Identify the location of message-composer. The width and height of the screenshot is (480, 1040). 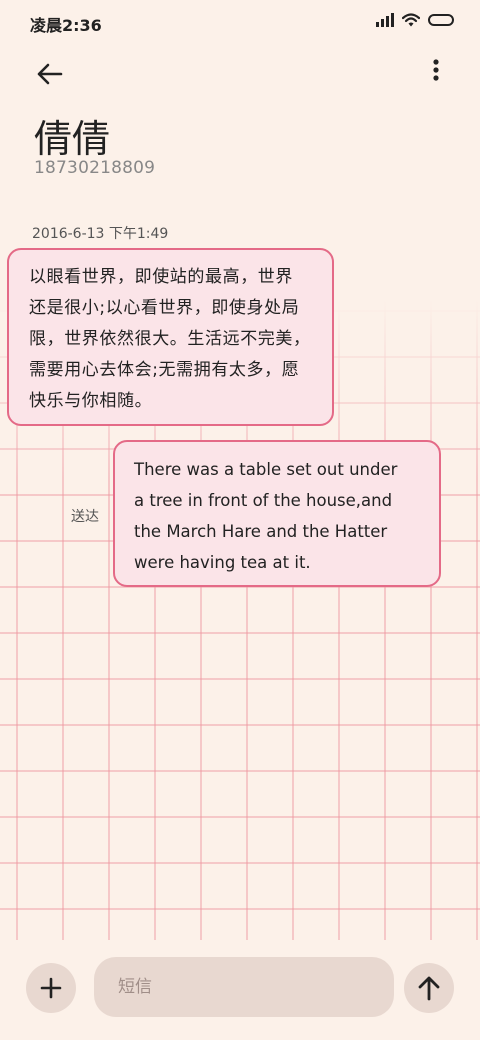
(240, 990).